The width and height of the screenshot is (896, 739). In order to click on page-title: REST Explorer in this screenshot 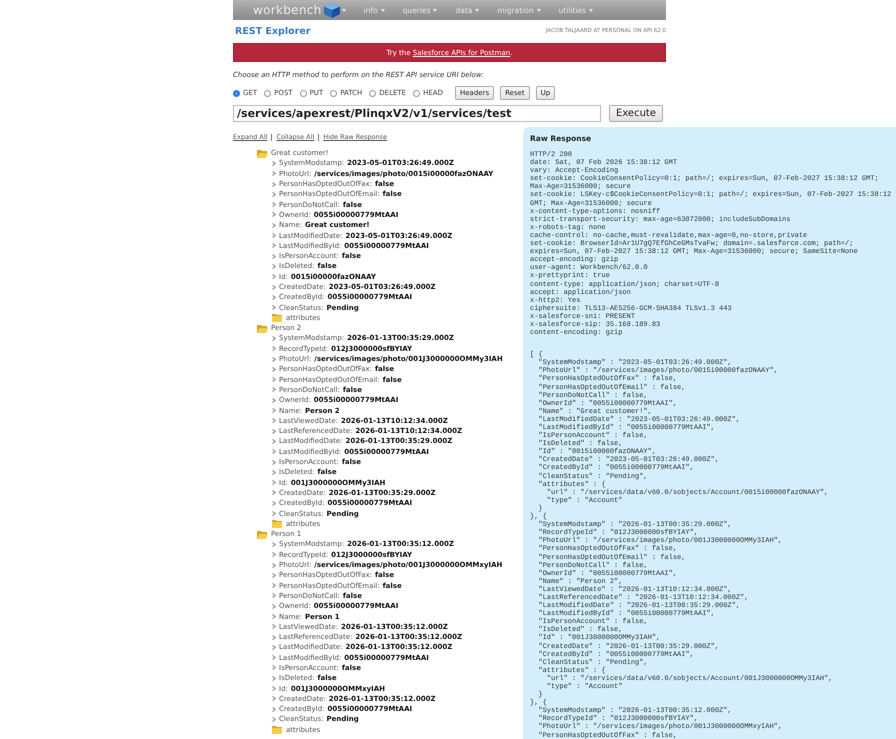, I will do `click(272, 31)`.